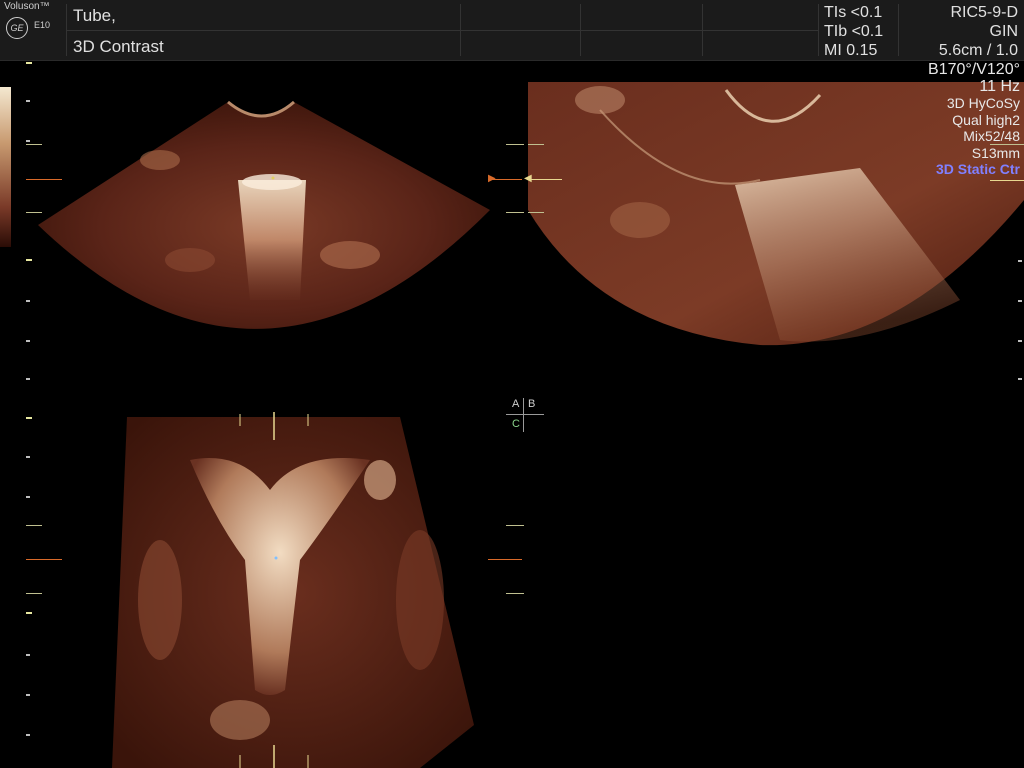 This screenshot has width=1024, height=768. Describe the element at coordinates (977, 169) in the screenshot. I see `render-mode-value: 3D Static Ctr` at that location.